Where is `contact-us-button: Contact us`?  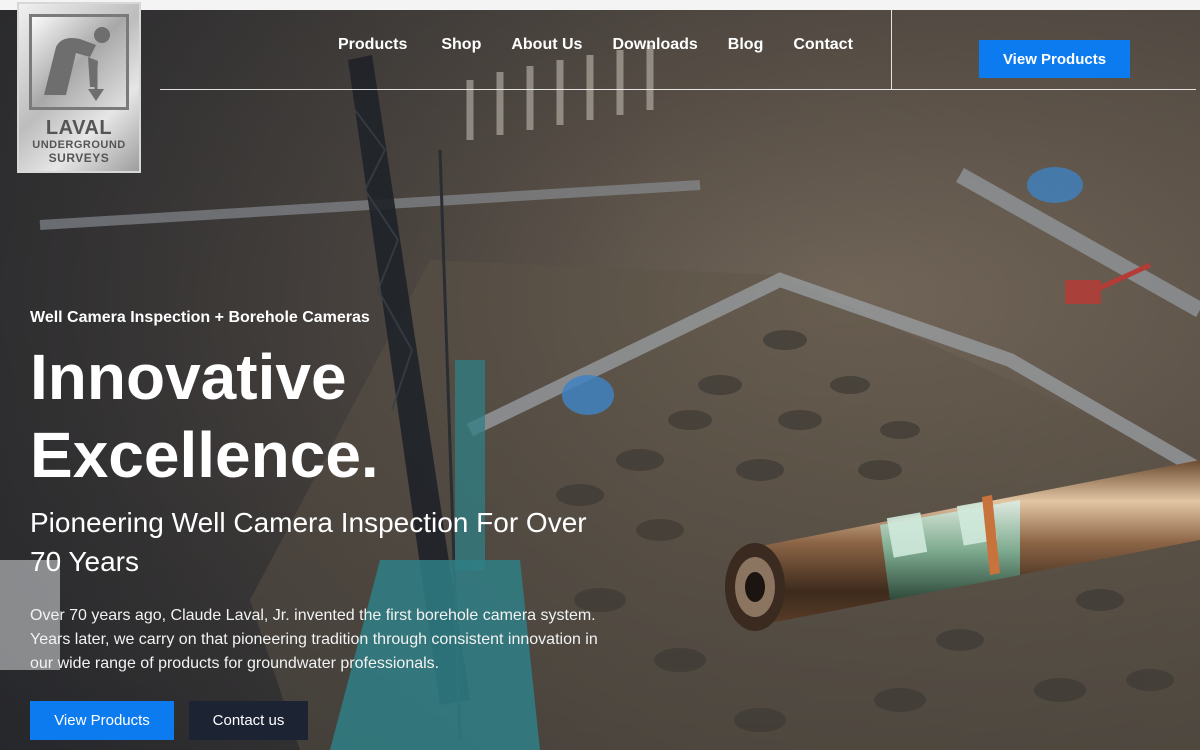
contact-us-button: Contact us is located at coordinates (248, 720).